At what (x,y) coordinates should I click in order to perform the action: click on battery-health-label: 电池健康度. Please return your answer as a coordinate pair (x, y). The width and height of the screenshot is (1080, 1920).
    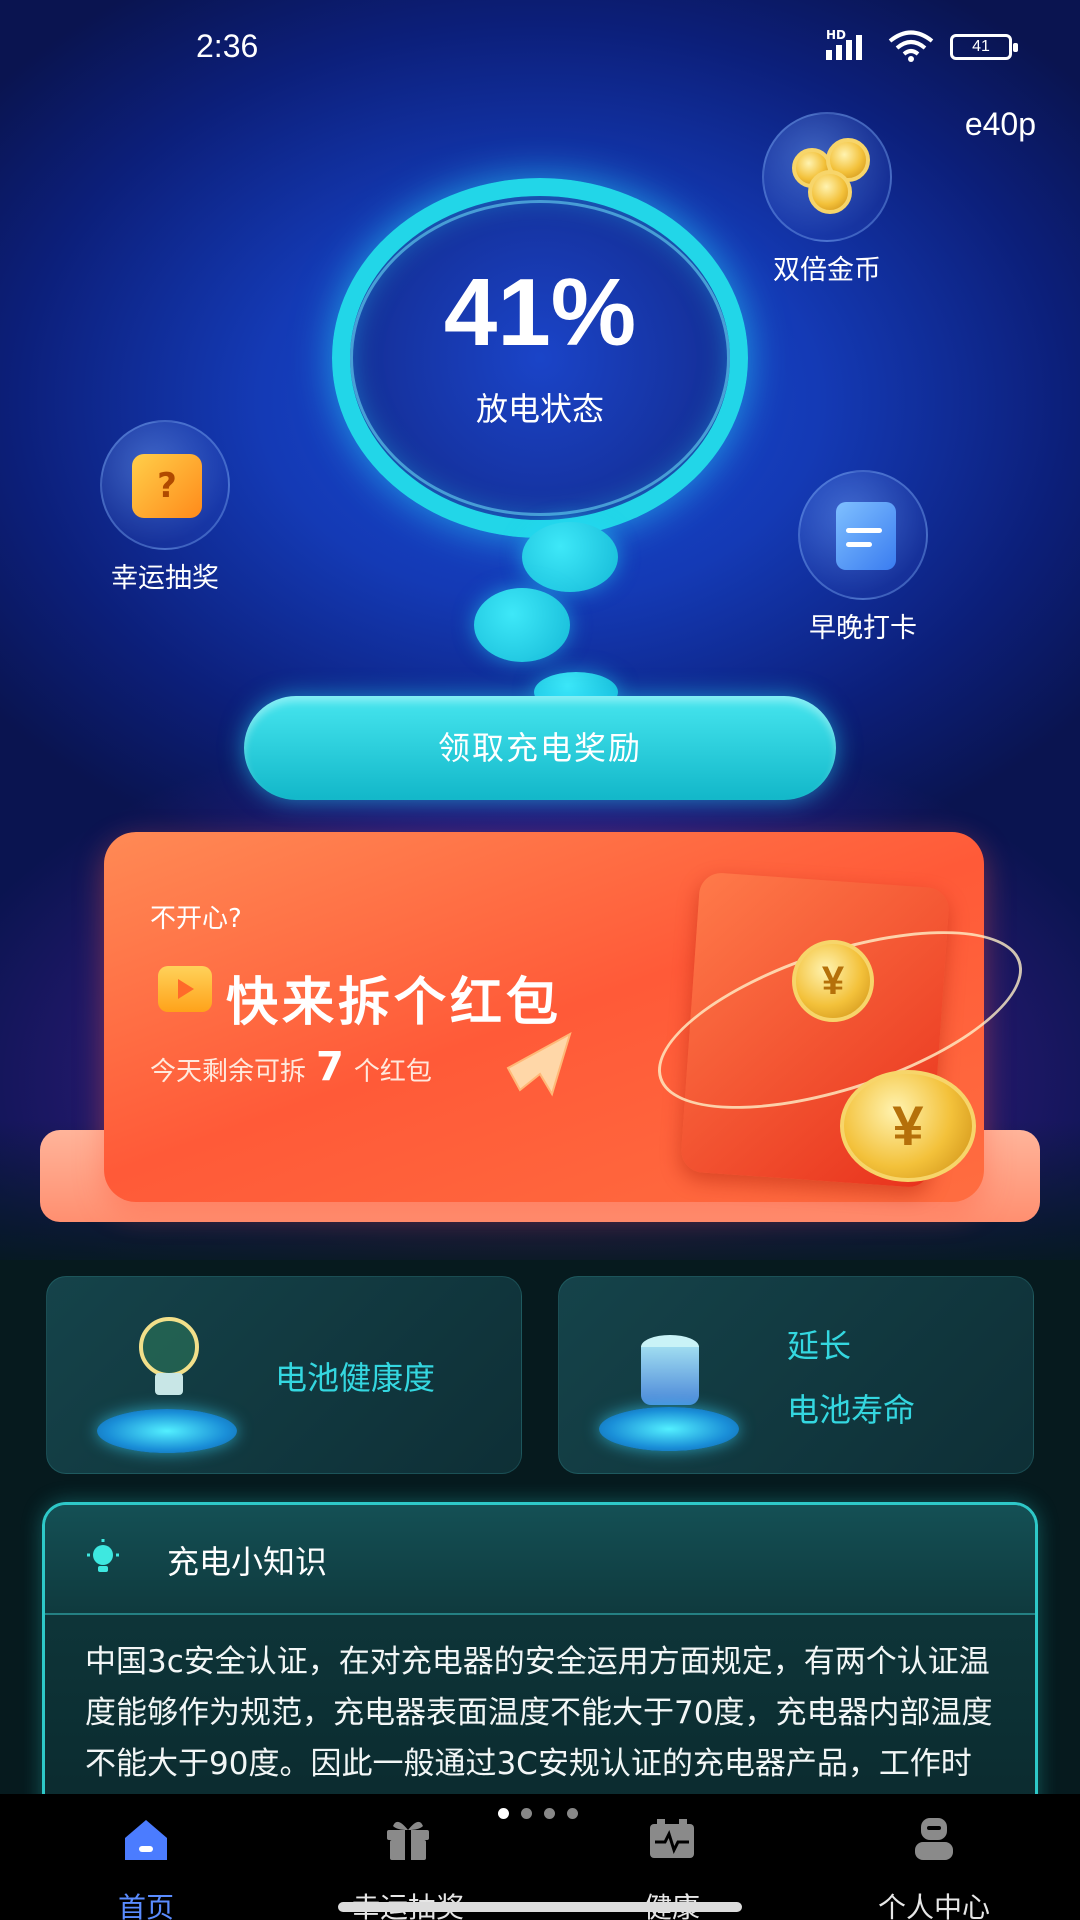
    Looking at the image, I should click on (355, 1378).